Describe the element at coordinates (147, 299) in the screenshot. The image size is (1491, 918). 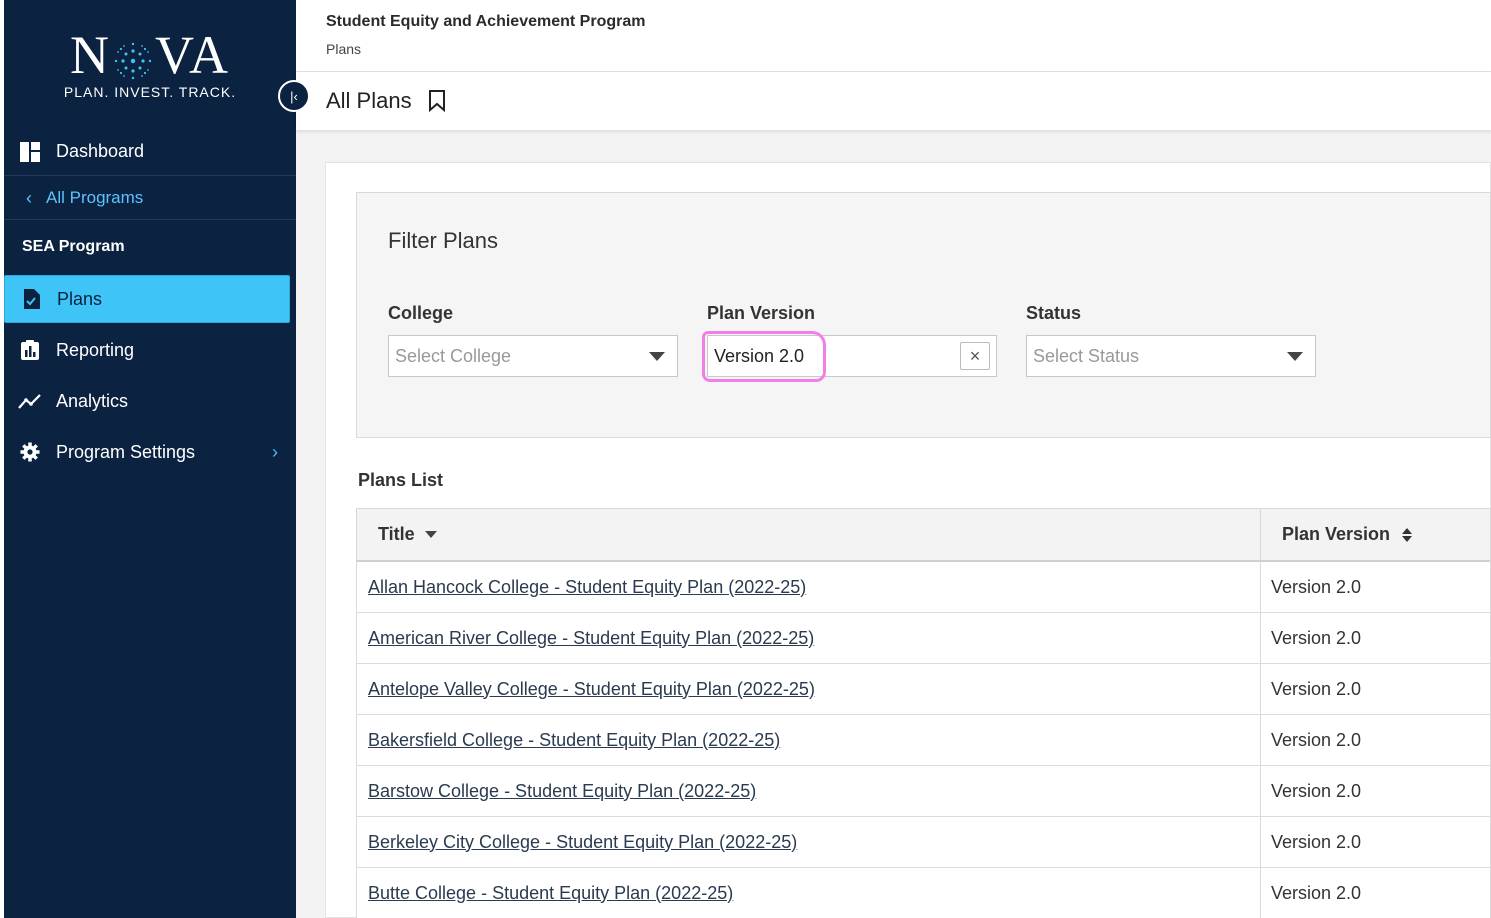
I see `sidebar-item-plans: Plans` at that location.